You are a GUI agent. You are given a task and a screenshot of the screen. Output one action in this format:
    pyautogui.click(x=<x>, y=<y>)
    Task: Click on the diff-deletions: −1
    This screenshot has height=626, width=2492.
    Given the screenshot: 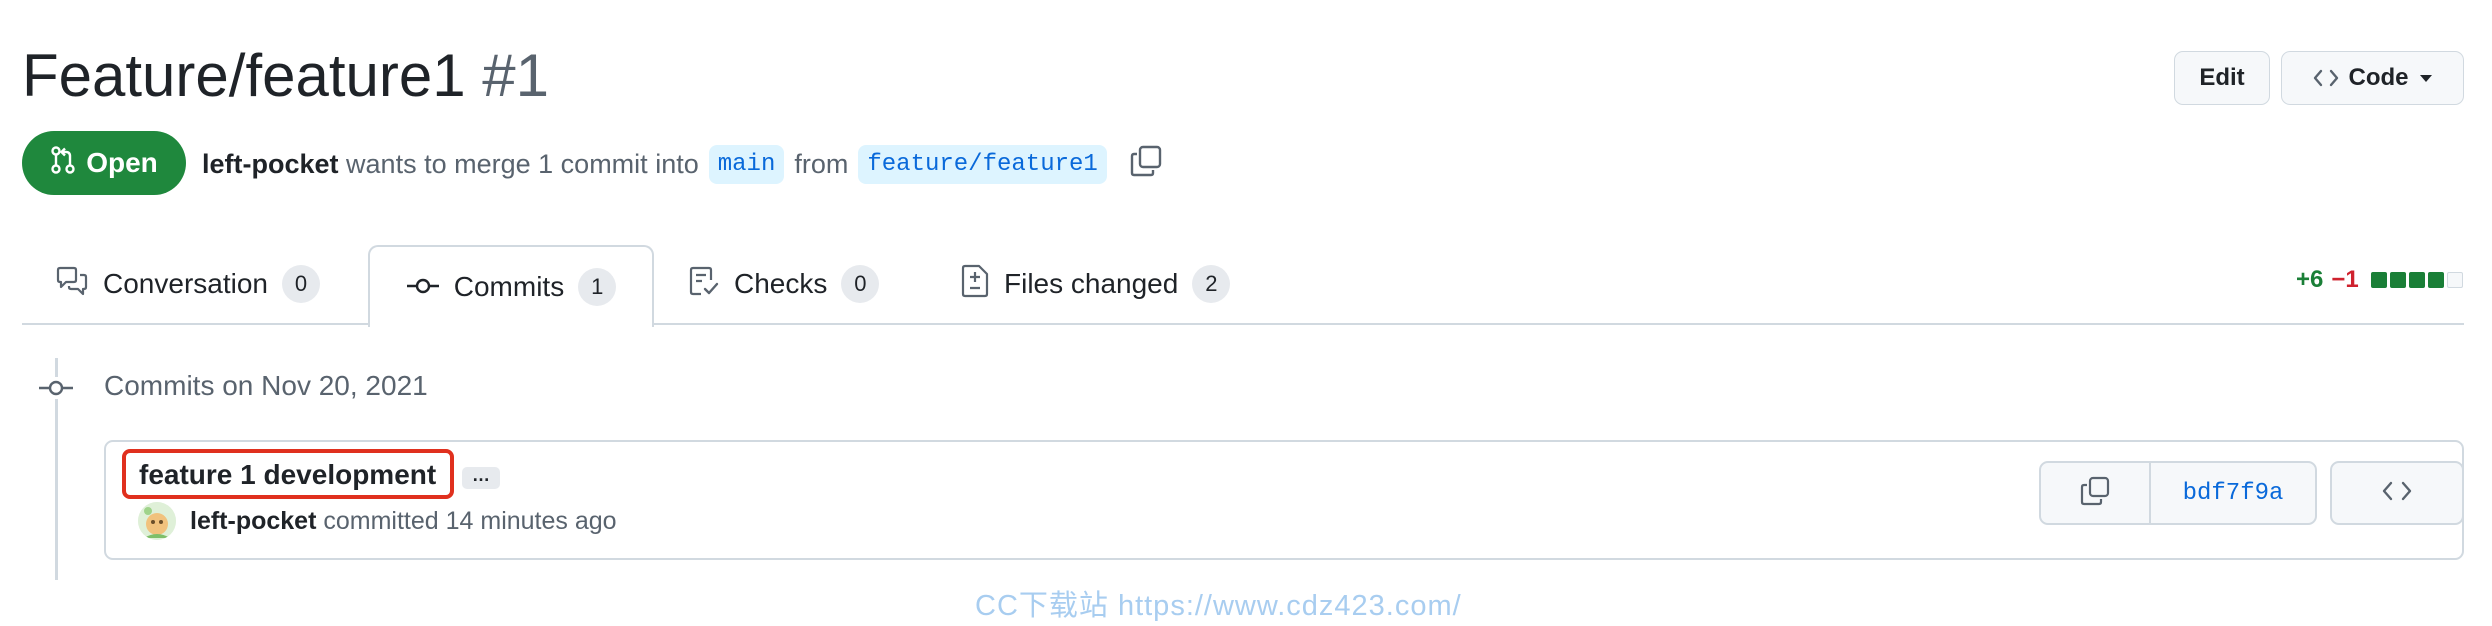 What is the action you would take?
    pyautogui.click(x=2345, y=279)
    